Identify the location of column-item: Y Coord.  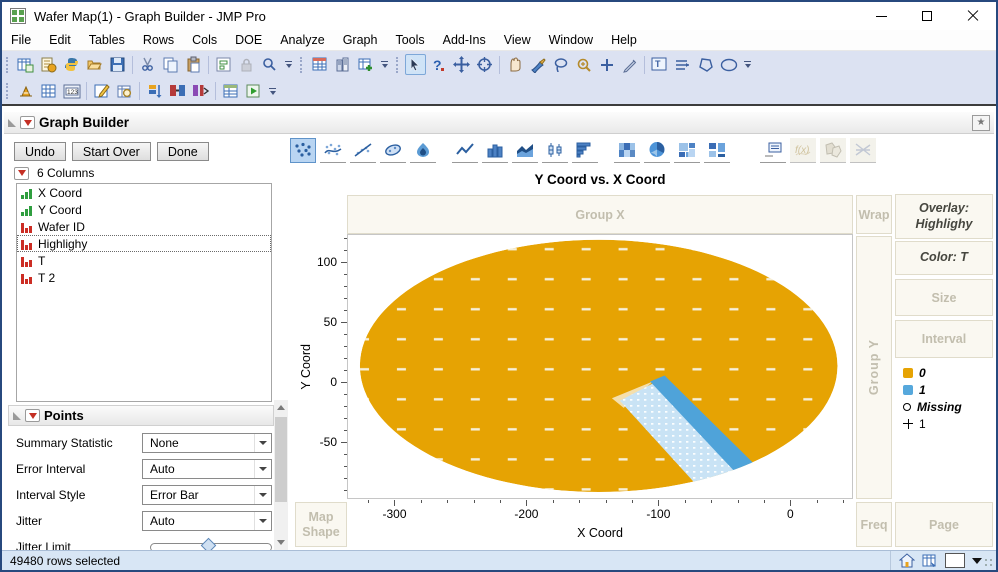
(144, 209).